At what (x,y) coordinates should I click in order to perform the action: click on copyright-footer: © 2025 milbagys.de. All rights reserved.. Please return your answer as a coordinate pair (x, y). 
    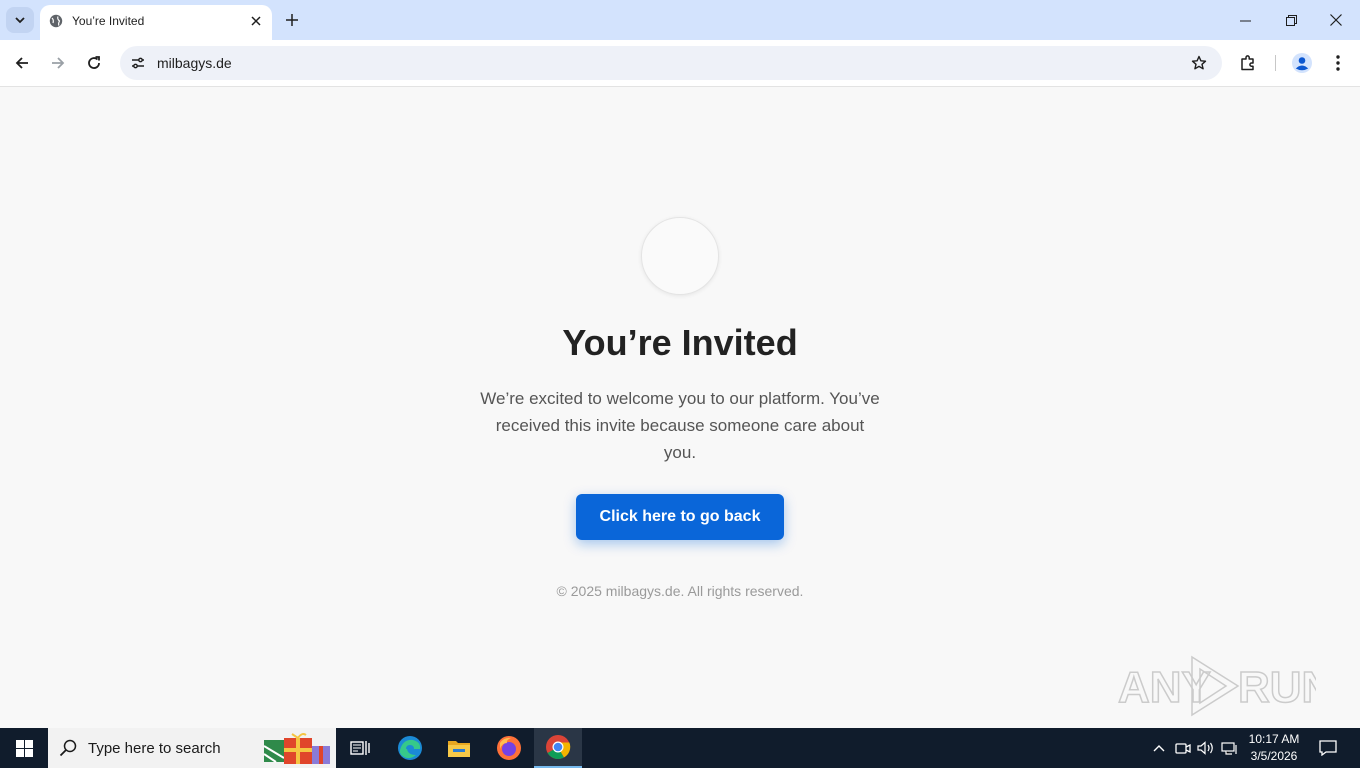
    Looking at the image, I should click on (680, 591).